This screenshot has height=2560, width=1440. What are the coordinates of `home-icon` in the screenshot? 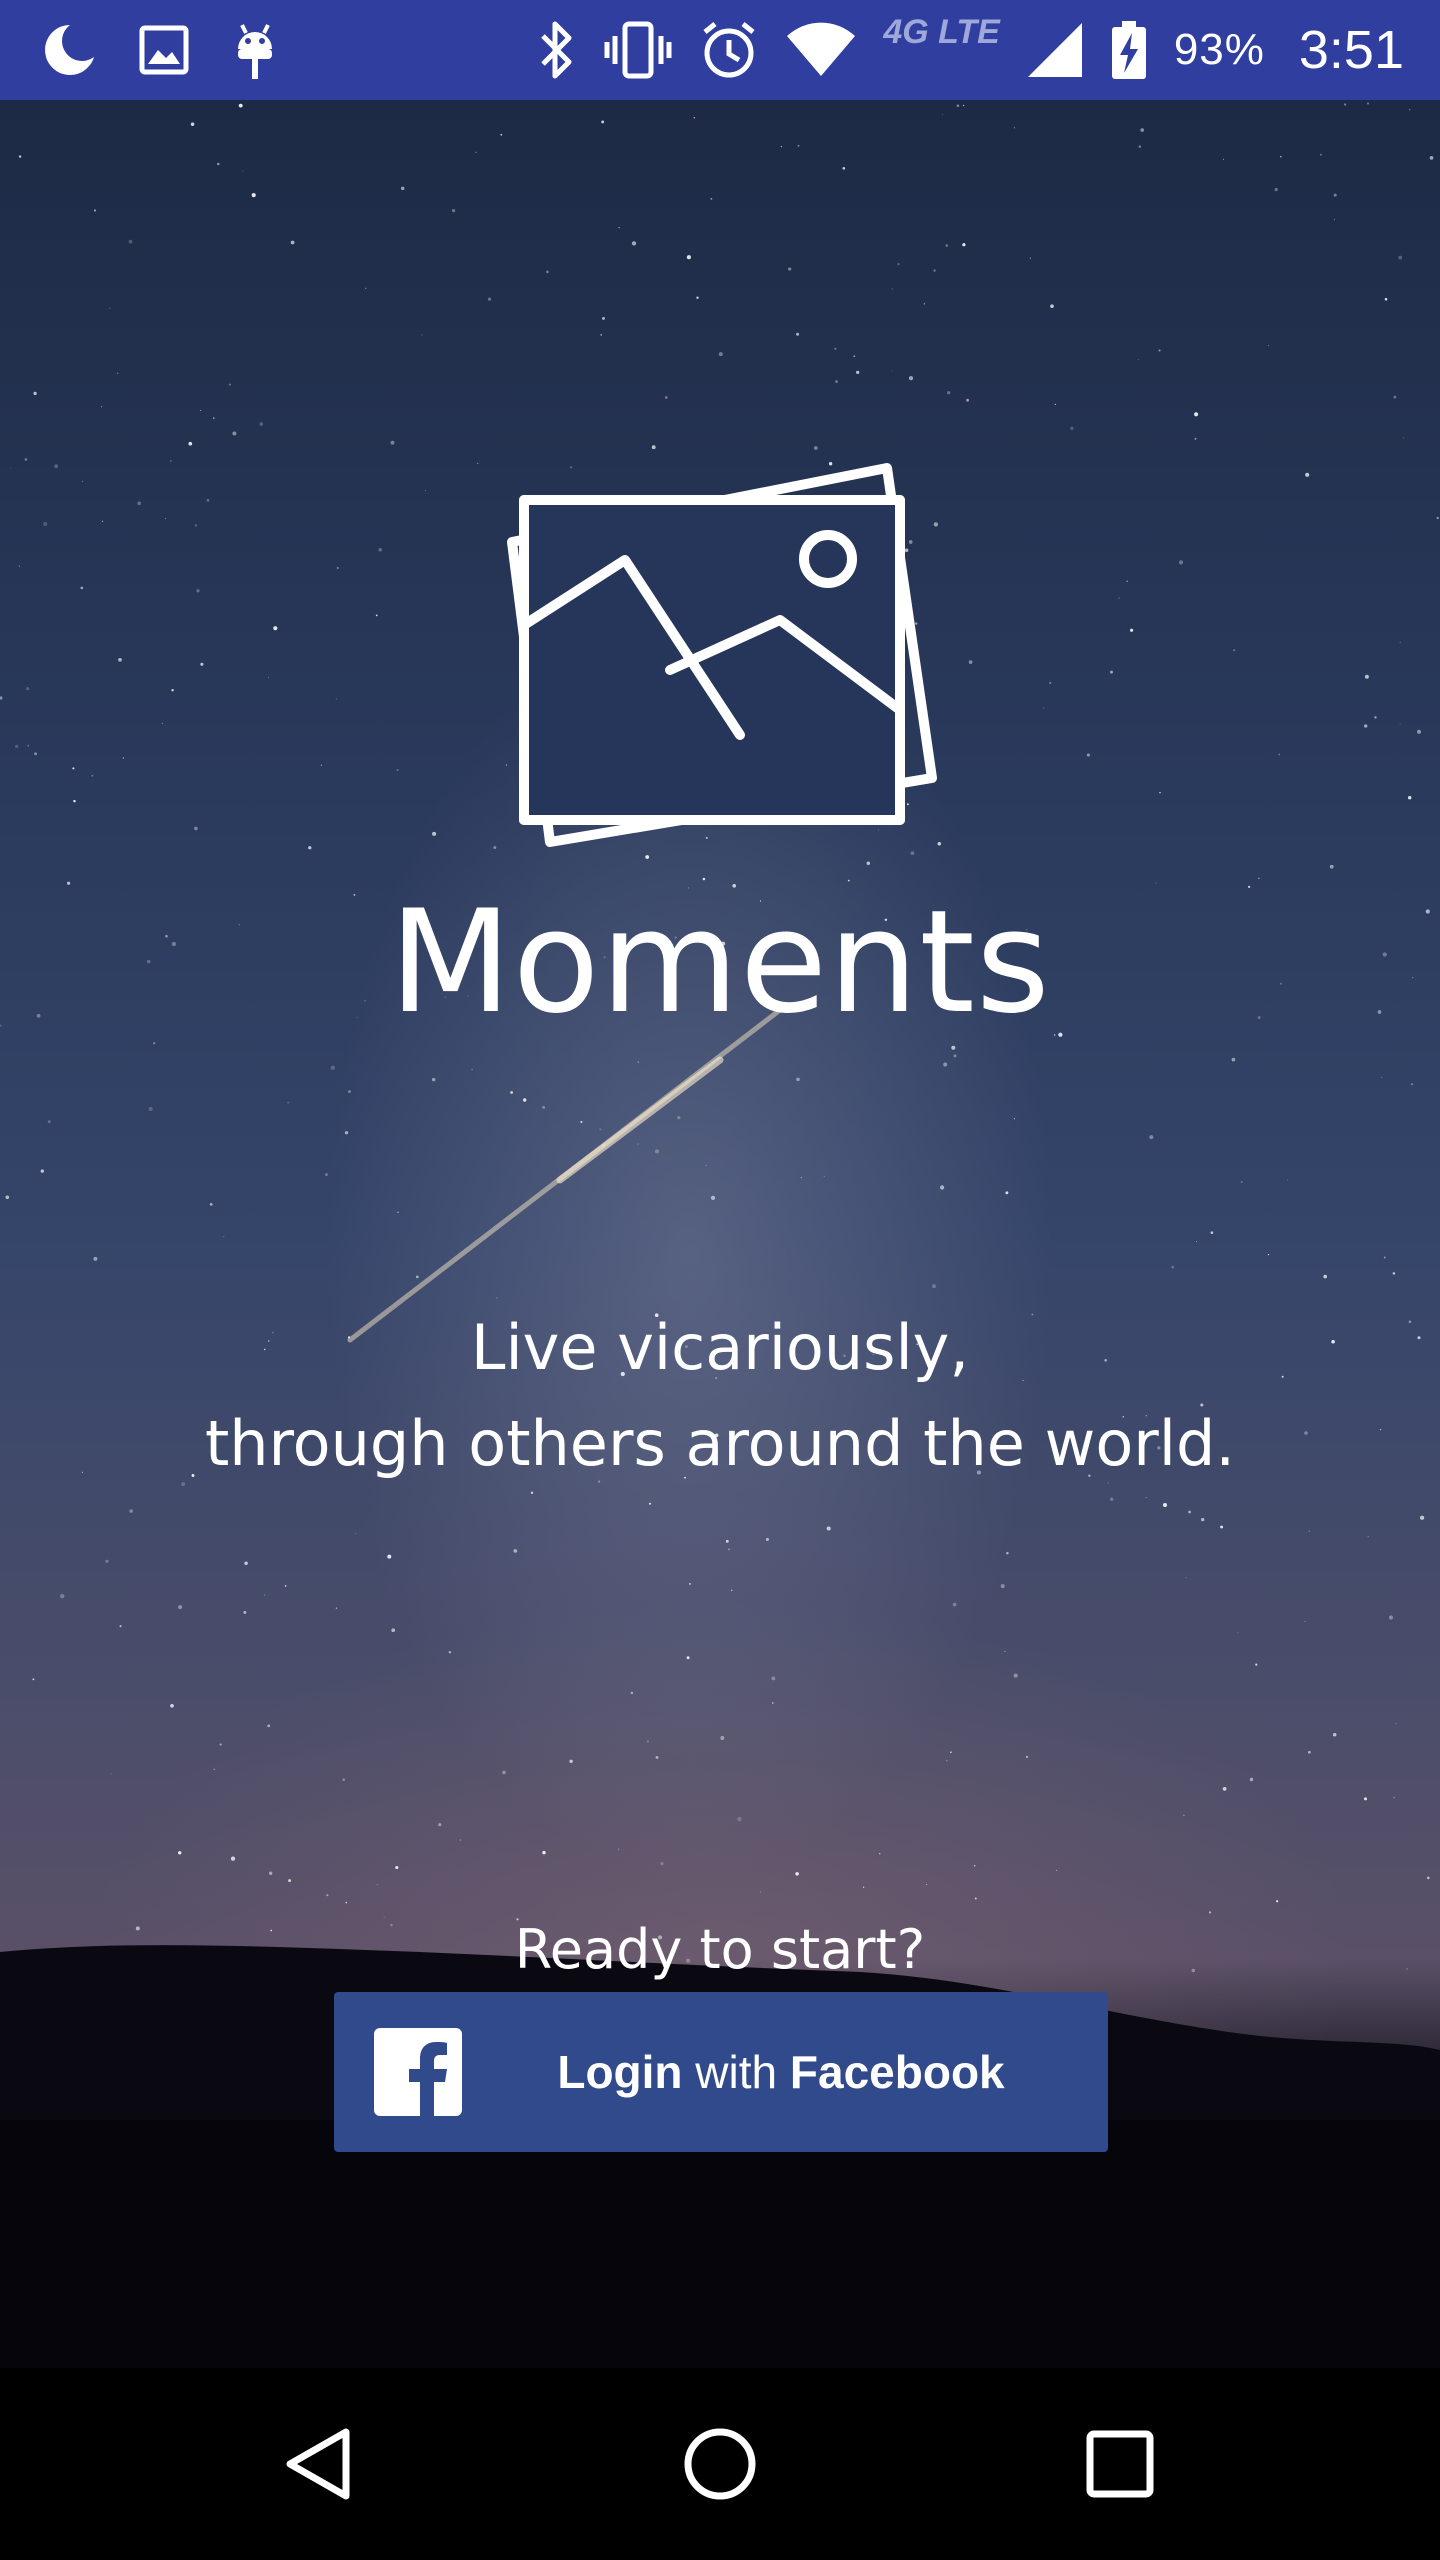 It's located at (720, 2464).